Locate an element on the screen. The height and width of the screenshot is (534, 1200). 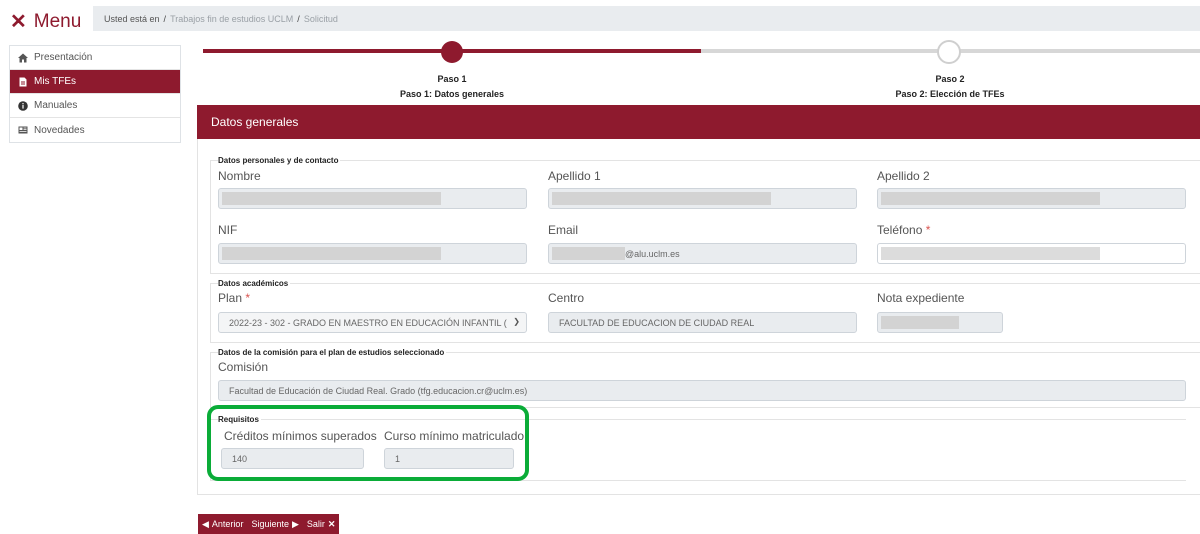
telefono-field is located at coordinates (1031, 253).